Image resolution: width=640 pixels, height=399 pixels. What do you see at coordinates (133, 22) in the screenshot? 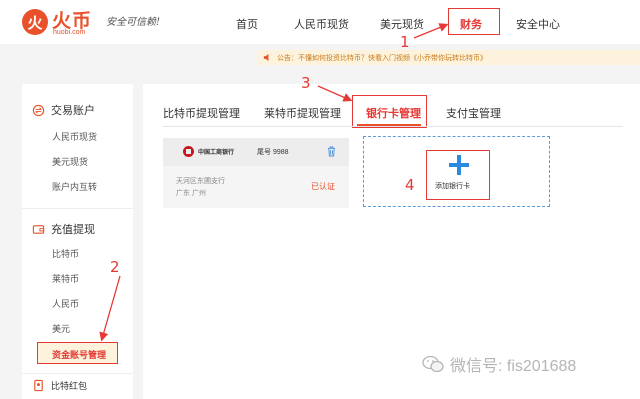
I see `slogan: 安全可信赖!` at bounding box center [133, 22].